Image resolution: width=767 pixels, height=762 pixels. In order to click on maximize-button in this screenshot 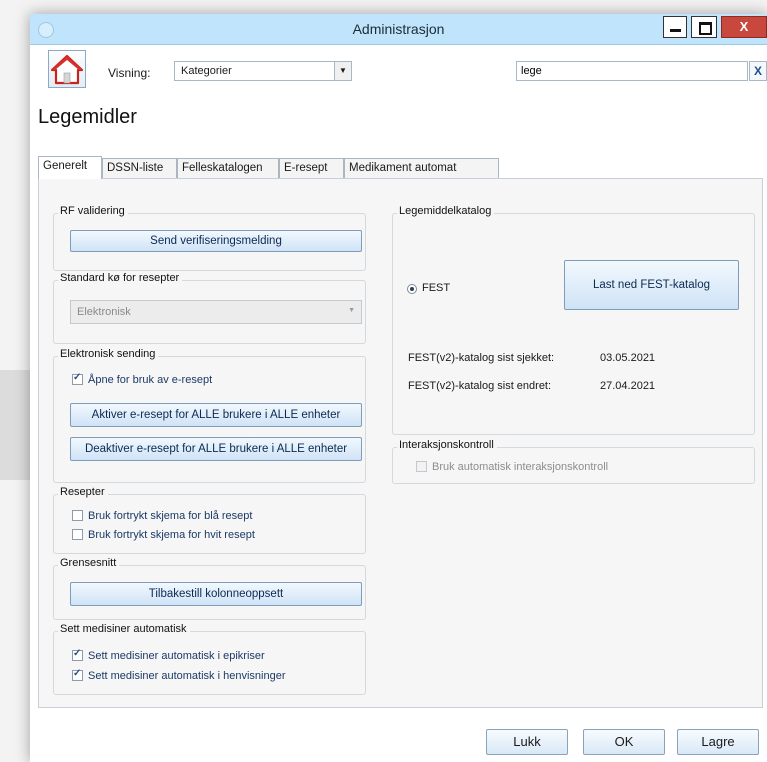, I will do `click(704, 27)`.